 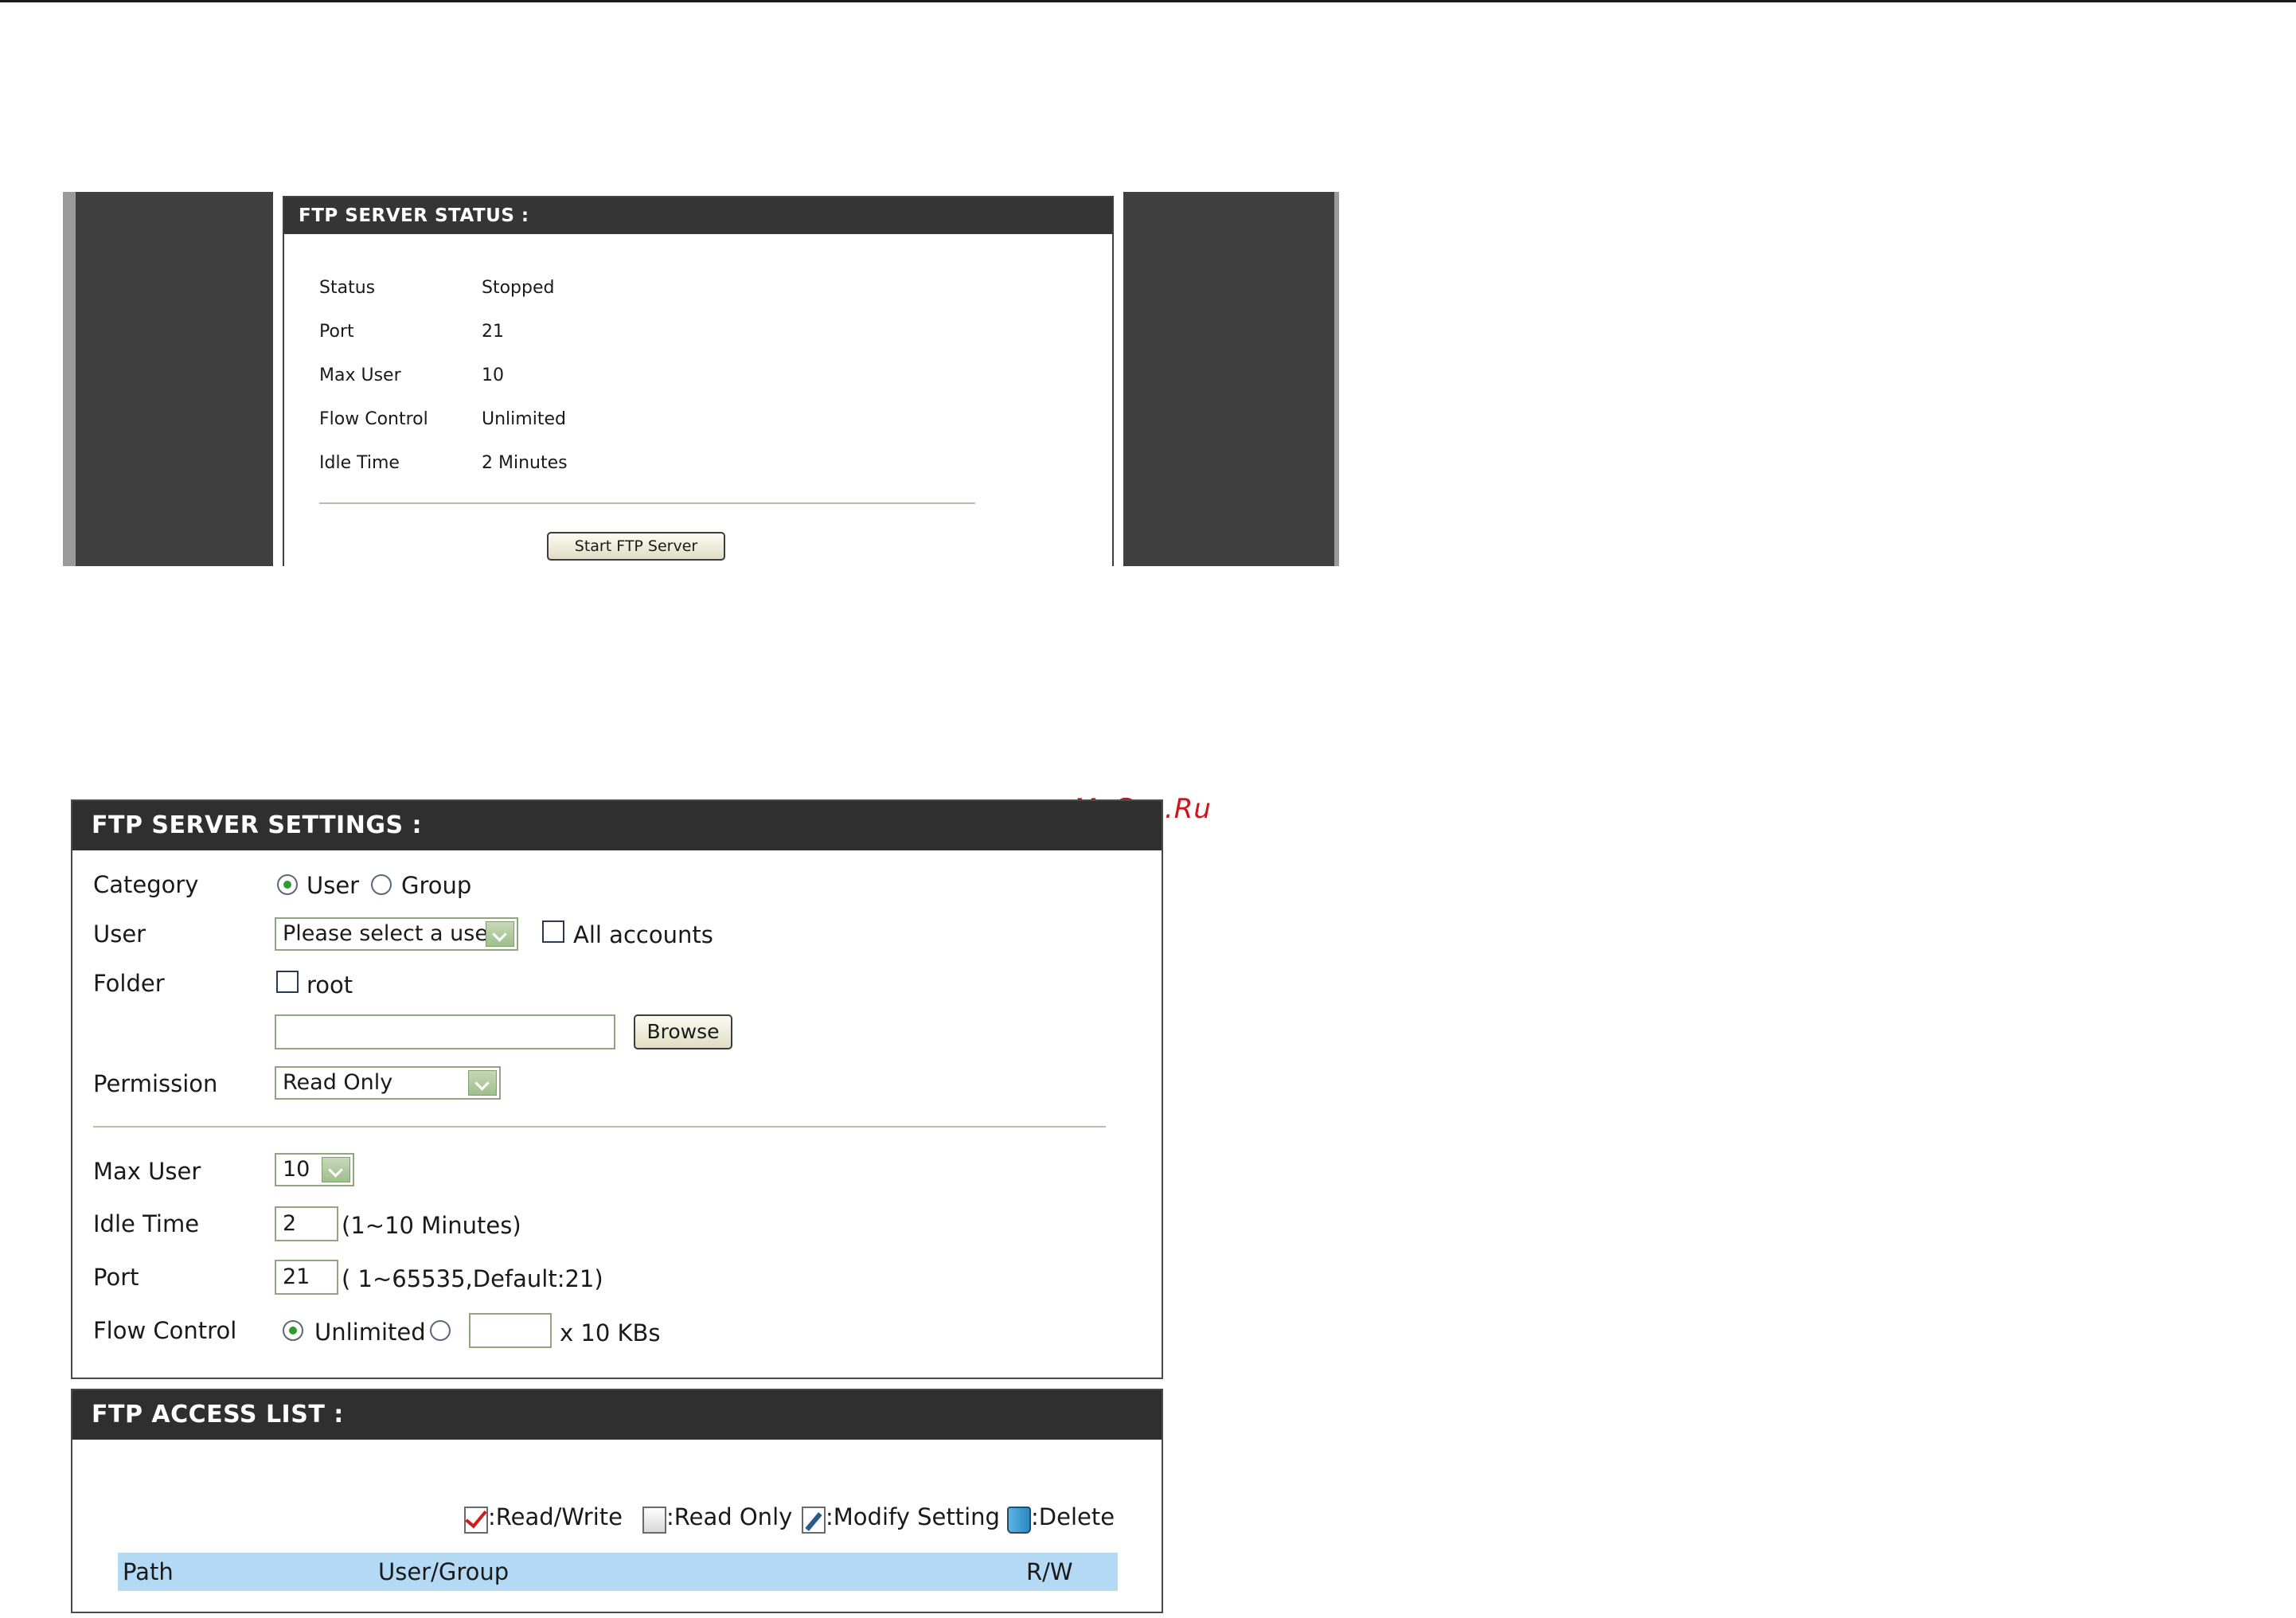 I want to click on top-rule, so click(x=1148, y=1).